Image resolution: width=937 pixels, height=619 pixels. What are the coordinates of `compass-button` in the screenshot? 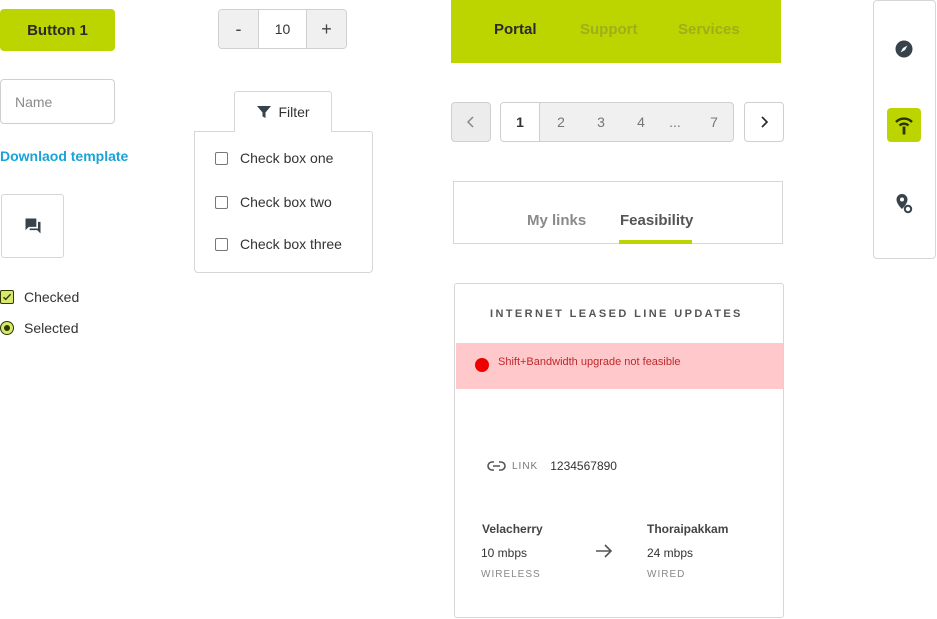 It's located at (904, 49).